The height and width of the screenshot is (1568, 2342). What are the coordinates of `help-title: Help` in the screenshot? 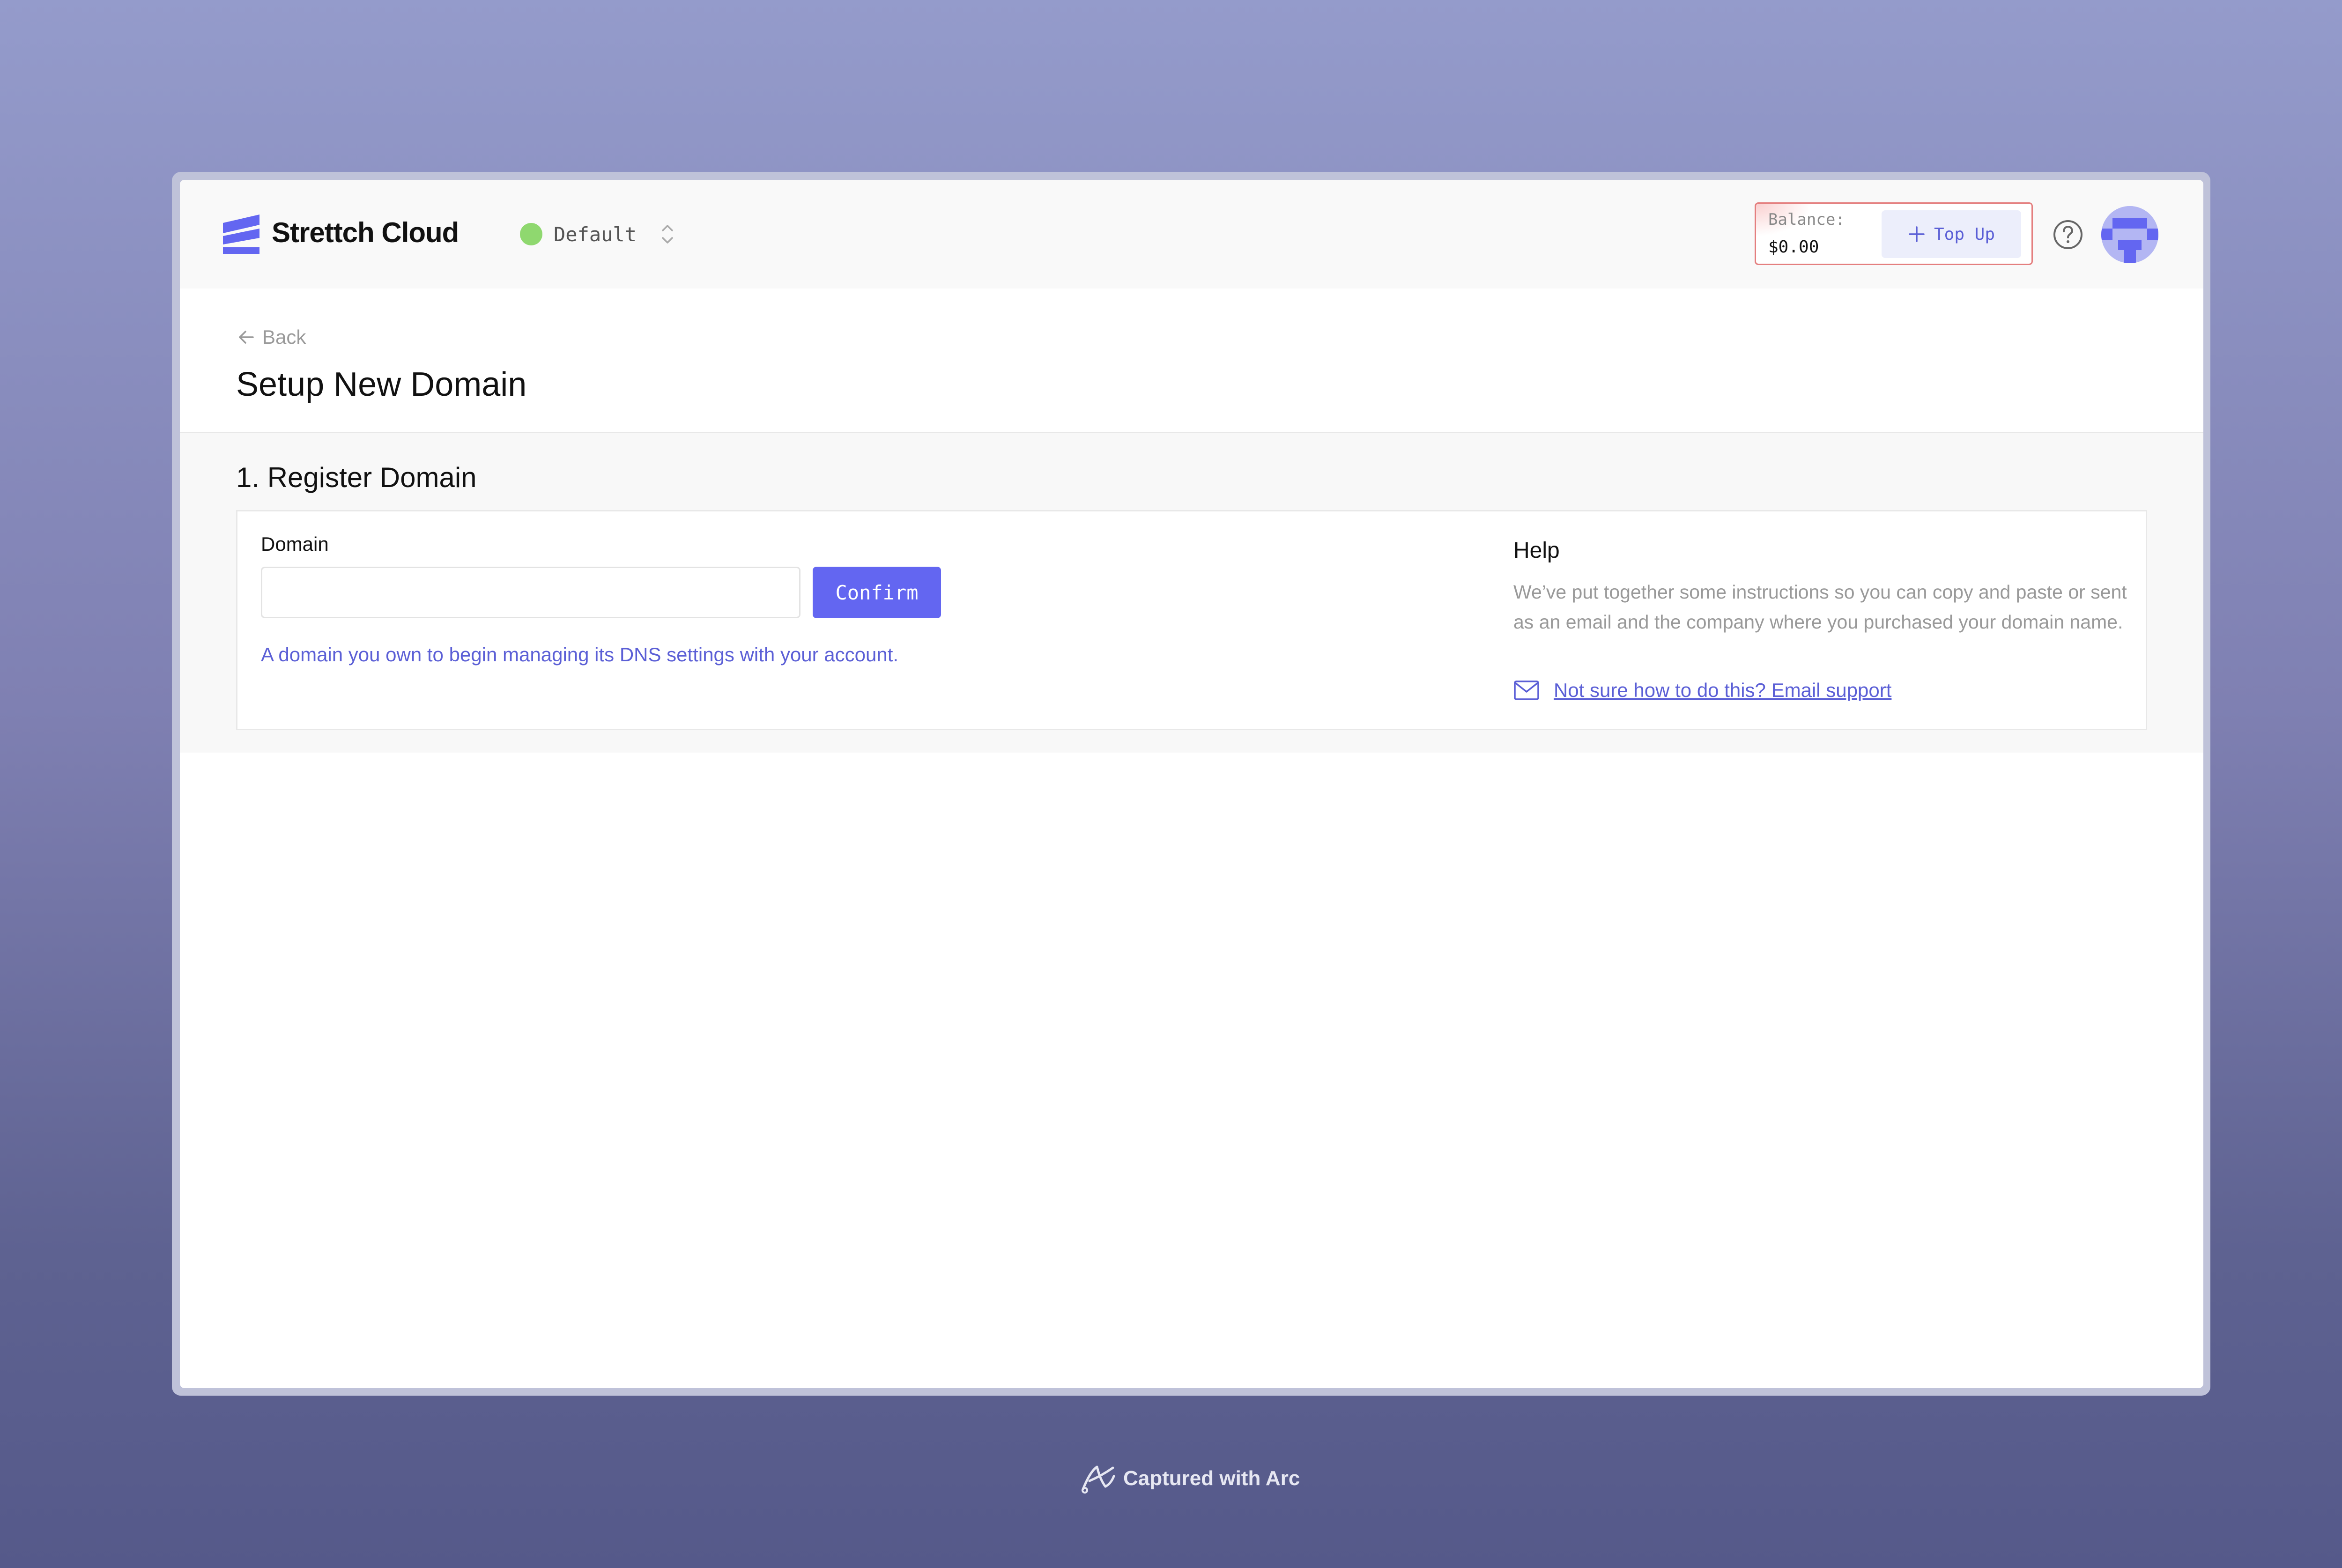 It's located at (1536, 550).